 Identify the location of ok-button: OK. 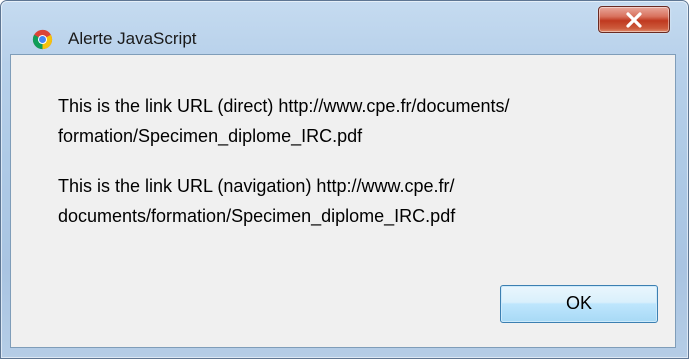
(579, 304).